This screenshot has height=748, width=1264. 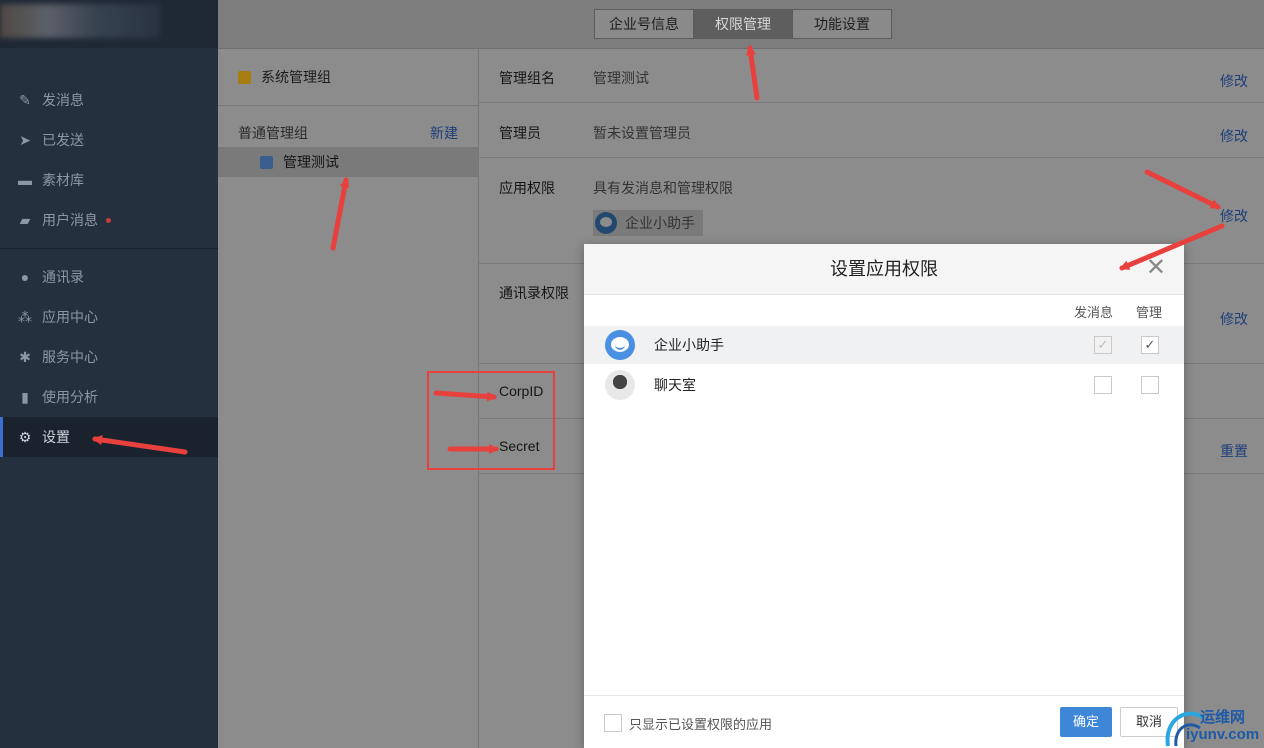 What do you see at coordinates (70, 220) in the screenshot?
I see `nav-label: 用户消息` at bounding box center [70, 220].